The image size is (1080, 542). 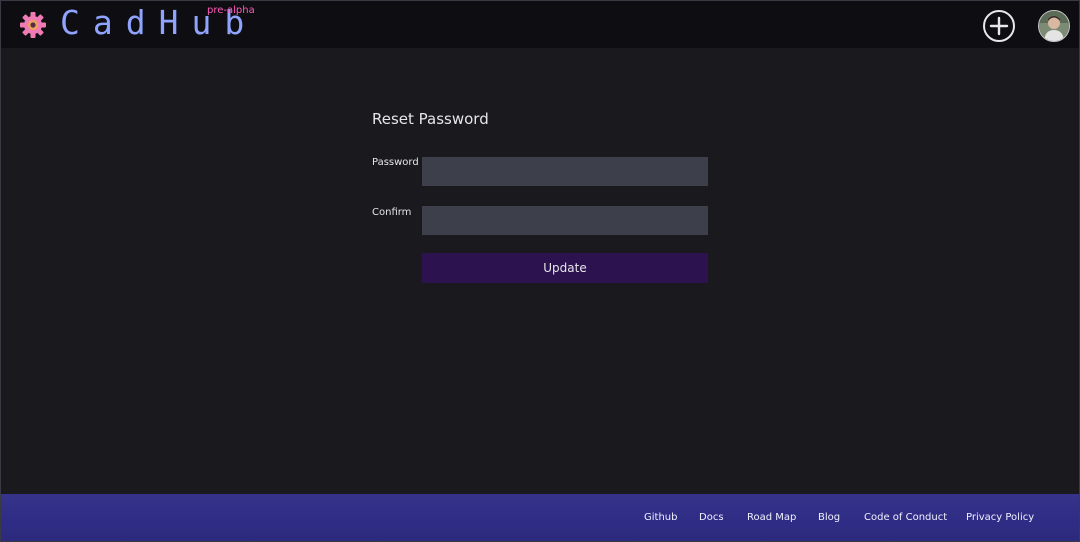 What do you see at coordinates (711, 517) in the screenshot?
I see `footer-link-docs: Docs` at bounding box center [711, 517].